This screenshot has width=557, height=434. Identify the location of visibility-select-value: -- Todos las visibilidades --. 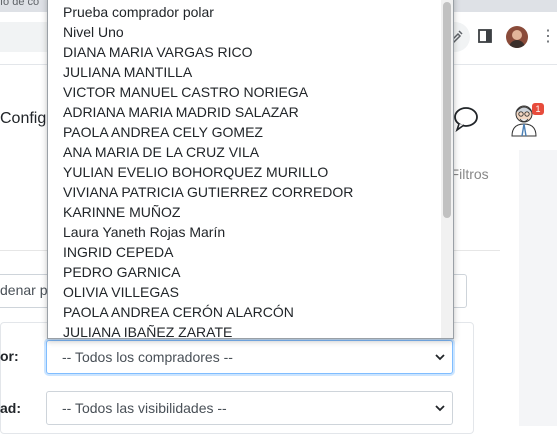
(144, 408).